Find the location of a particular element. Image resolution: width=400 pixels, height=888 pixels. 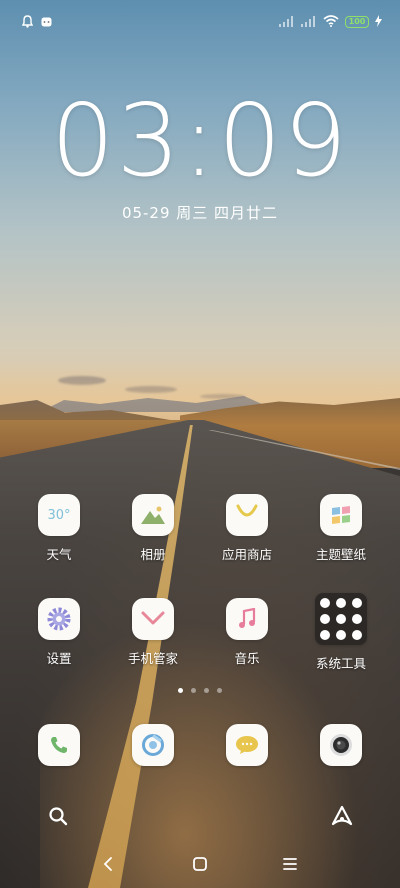

app-music: 音乐 is located at coordinates (247, 632).